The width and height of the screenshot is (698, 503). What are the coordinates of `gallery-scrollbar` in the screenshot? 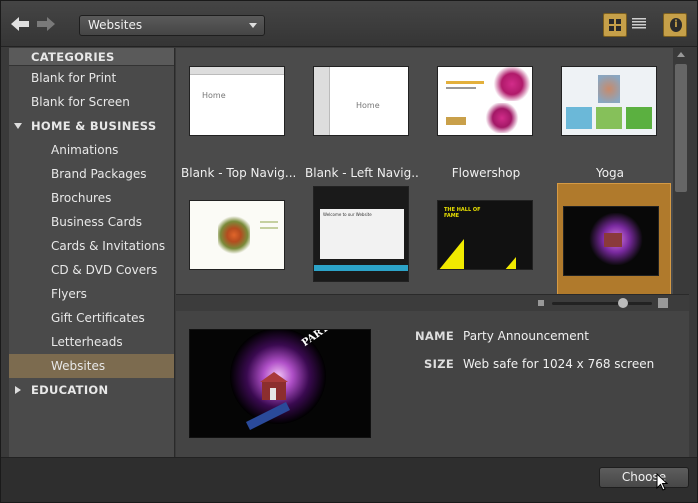 It's located at (681, 171).